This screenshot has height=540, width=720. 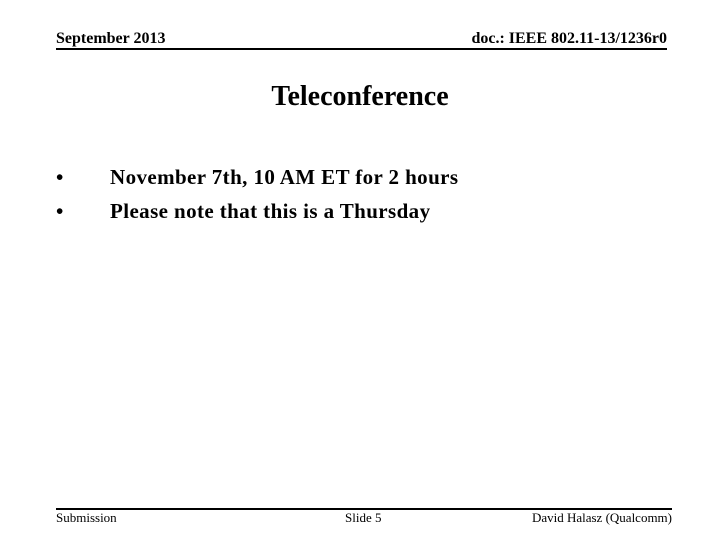 What do you see at coordinates (270, 211) in the screenshot?
I see `bullet-text: Please note that this is a Thursday` at bounding box center [270, 211].